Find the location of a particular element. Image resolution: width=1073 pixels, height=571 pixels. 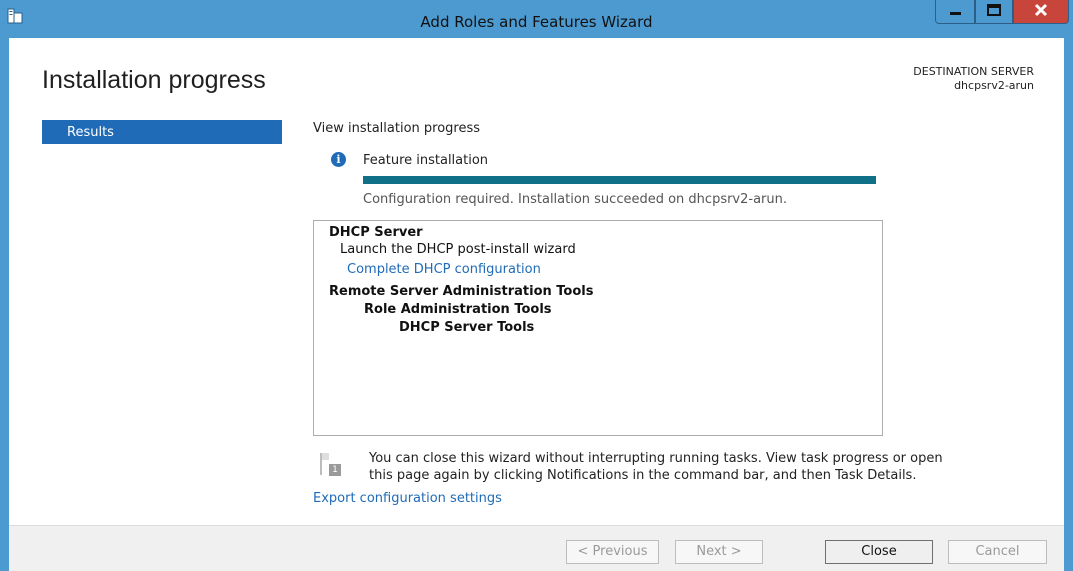

cancel-button: Cancel is located at coordinates (997, 552).